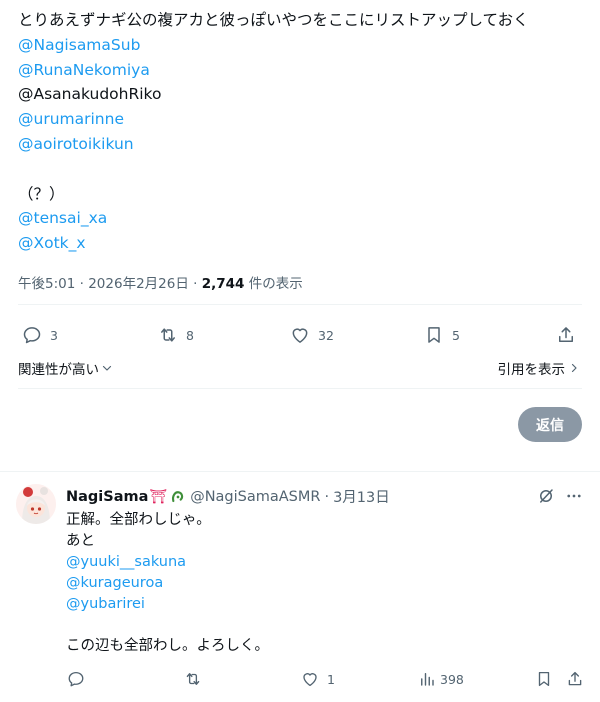 This screenshot has height=702, width=600. I want to click on mention-link: @yuuki__sakuna, so click(316, 562).